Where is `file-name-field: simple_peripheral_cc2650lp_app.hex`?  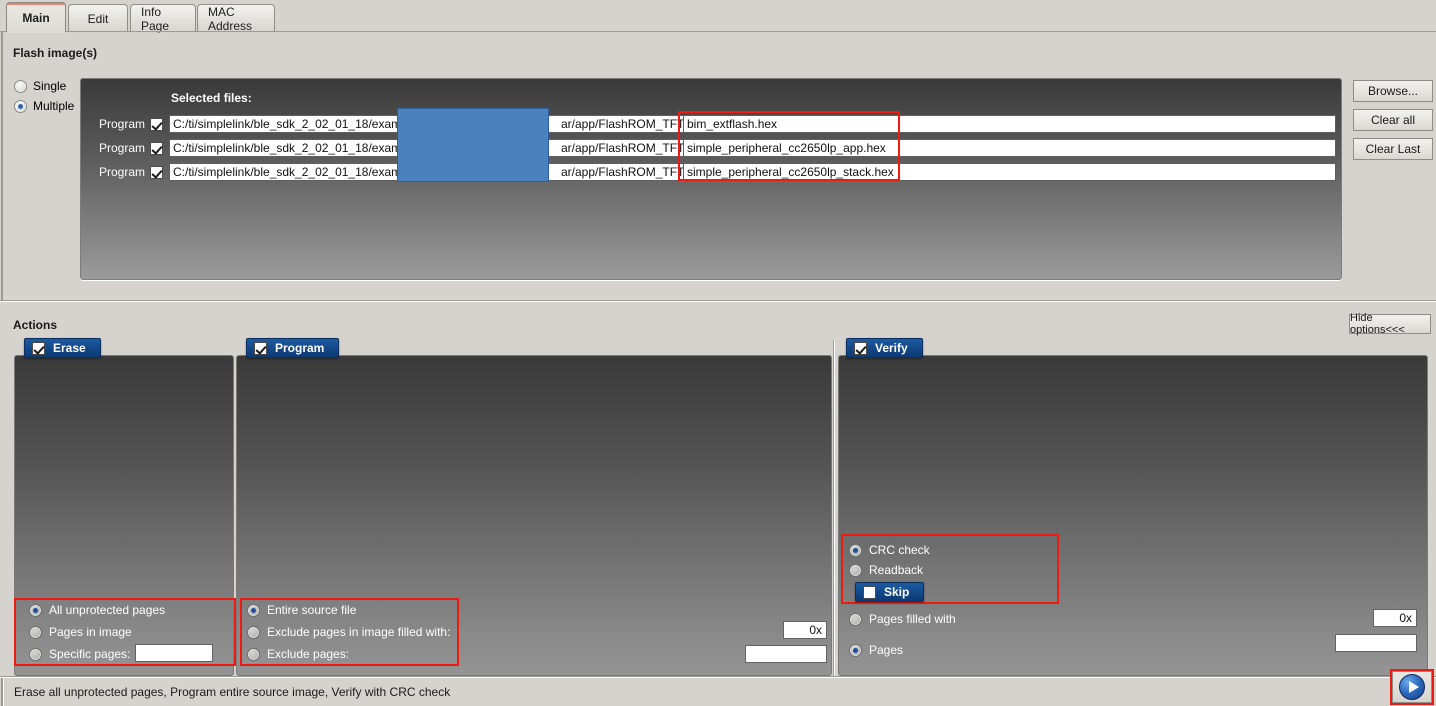 file-name-field: simple_peripheral_cc2650lp_app.hex is located at coordinates (1010, 148).